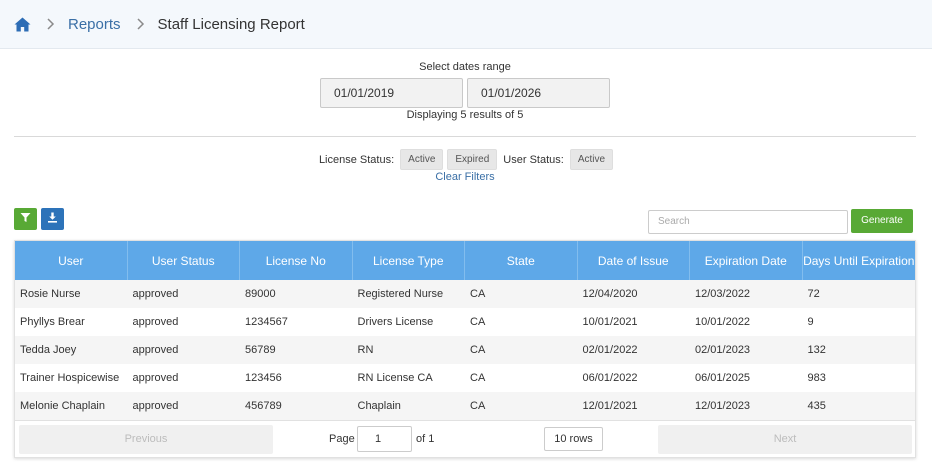 This screenshot has height=468, width=932. What do you see at coordinates (521, 260) in the screenshot?
I see `column-header-state: State` at bounding box center [521, 260].